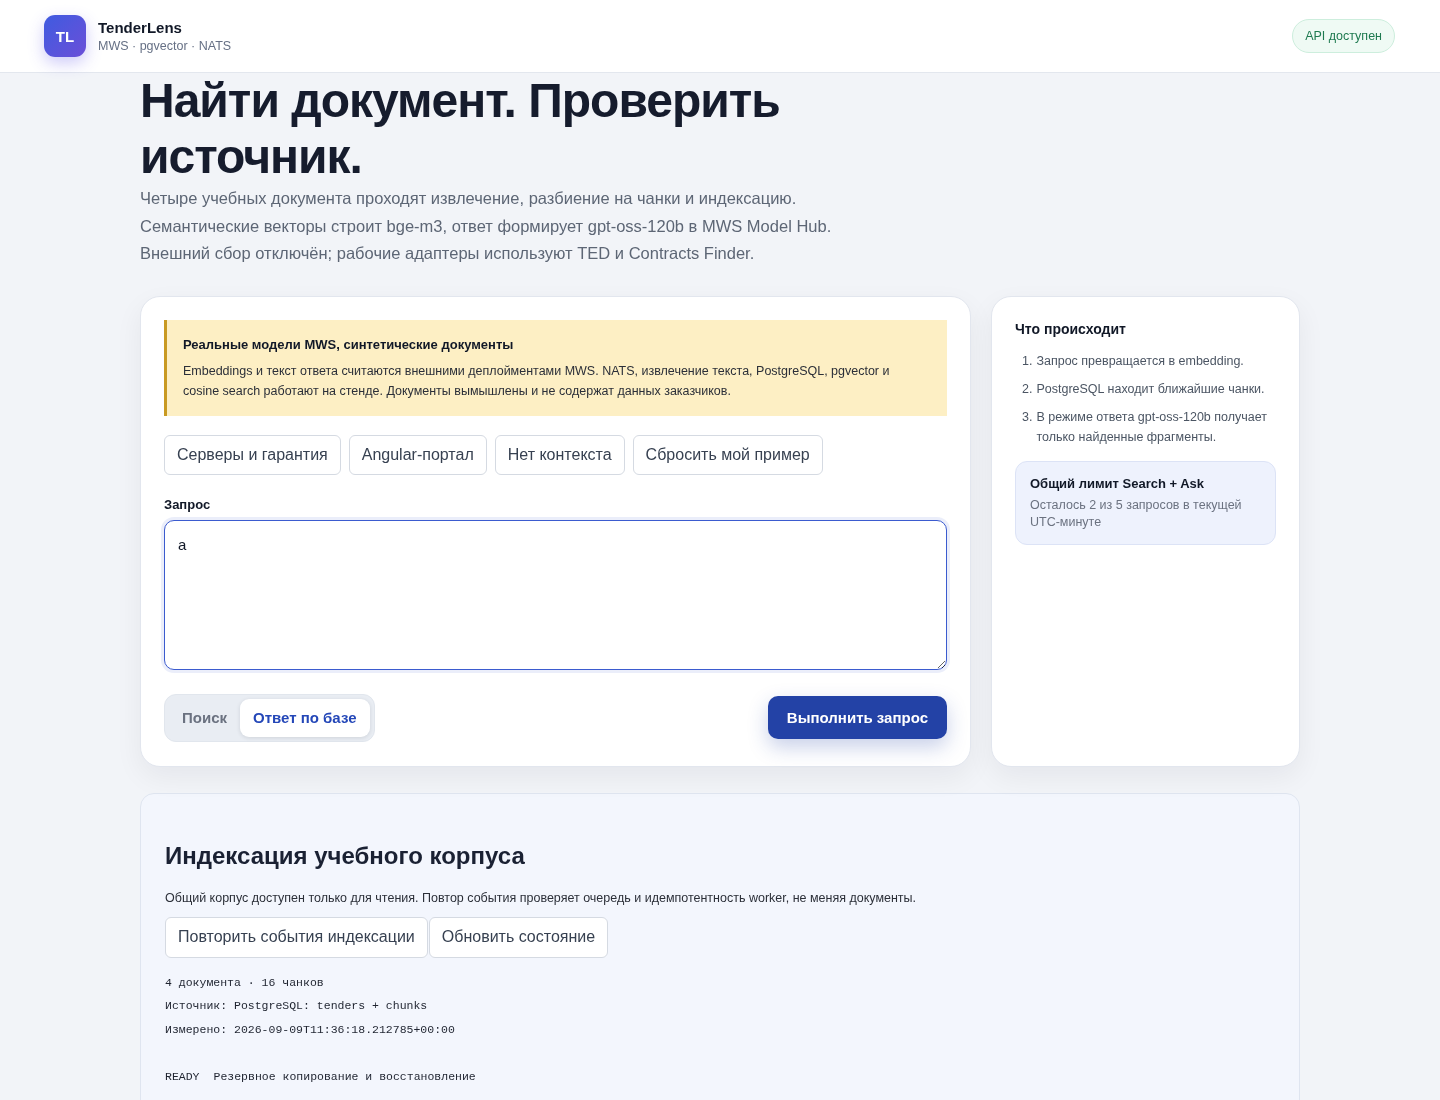 The width and height of the screenshot is (1440, 1100). What do you see at coordinates (460, 129) in the screenshot?
I see `page-heading: Найти документ. Проверить источник.` at bounding box center [460, 129].